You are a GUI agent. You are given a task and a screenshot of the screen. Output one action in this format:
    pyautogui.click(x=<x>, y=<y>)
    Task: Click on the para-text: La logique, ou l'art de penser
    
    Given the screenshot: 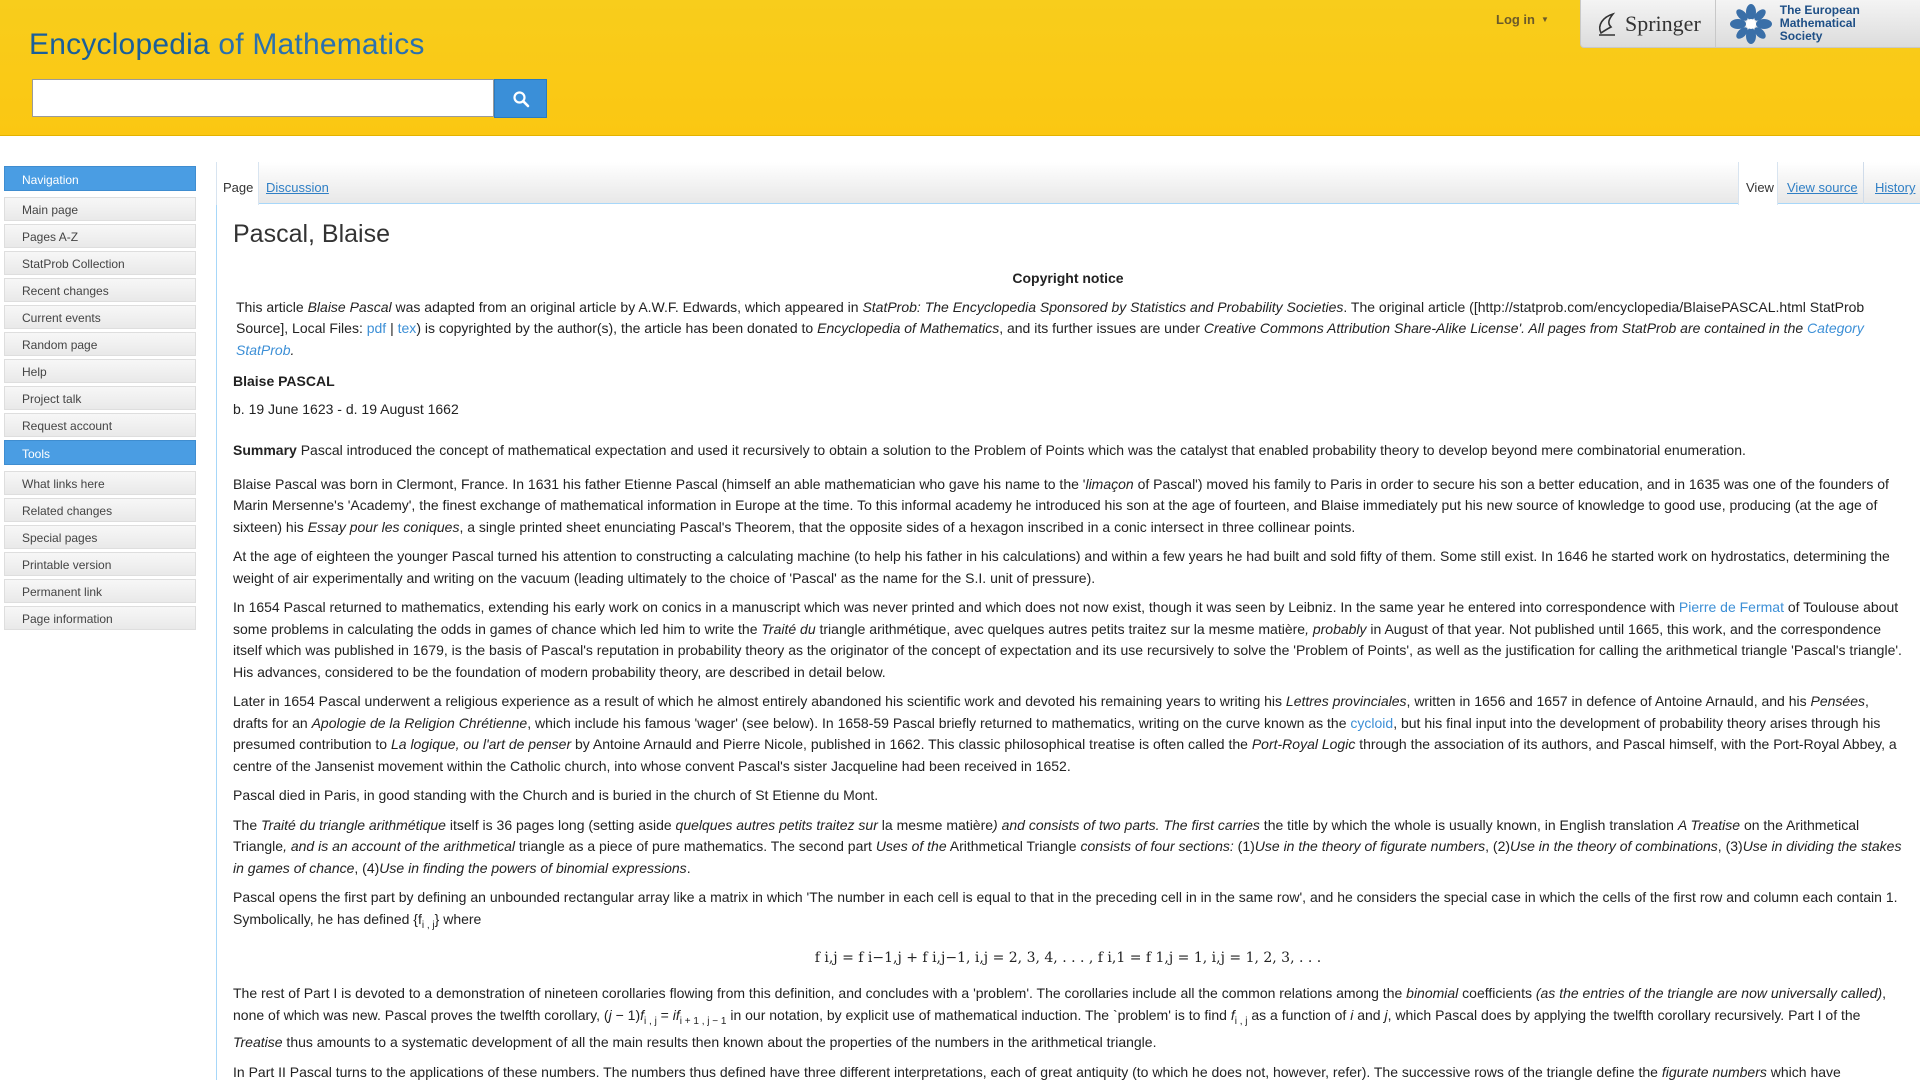 What is the action you would take?
    pyautogui.click(x=481, y=744)
    